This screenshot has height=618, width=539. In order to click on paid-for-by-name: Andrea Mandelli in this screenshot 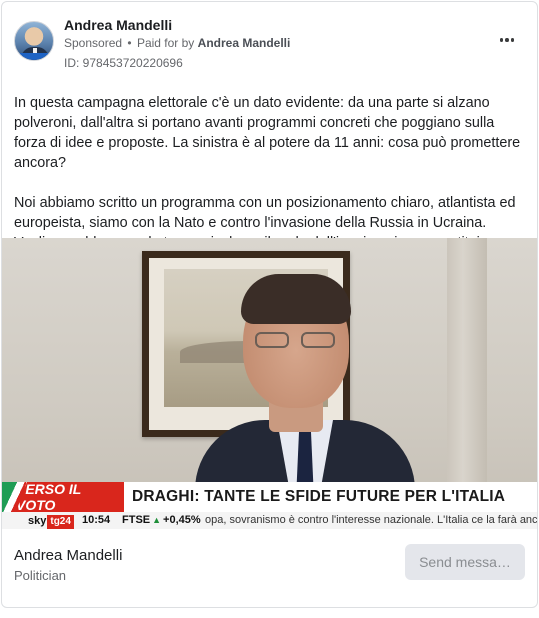, I will do `click(244, 43)`.